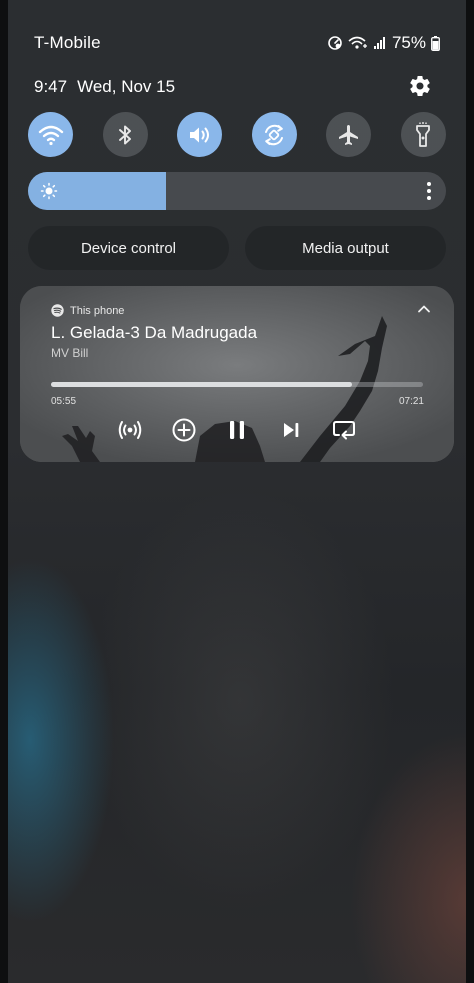  What do you see at coordinates (345, 248) in the screenshot?
I see `media-output-button: Media output` at bounding box center [345, 248].